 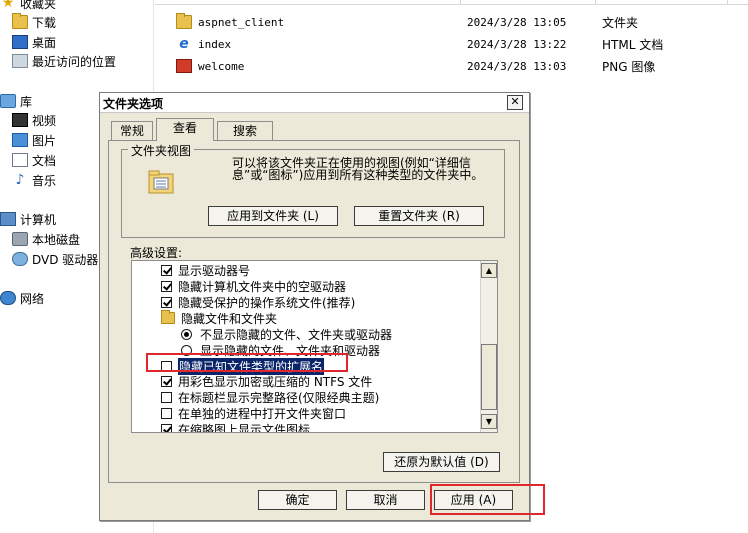 I want to click on nav-favorites-label: 收藏夹, so click(x=38, y=5).